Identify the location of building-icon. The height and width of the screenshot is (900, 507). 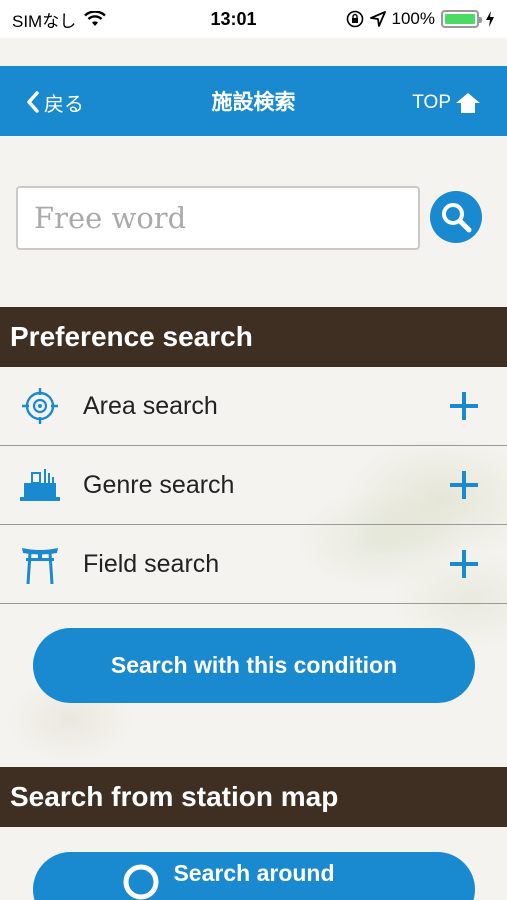
(40, 485).